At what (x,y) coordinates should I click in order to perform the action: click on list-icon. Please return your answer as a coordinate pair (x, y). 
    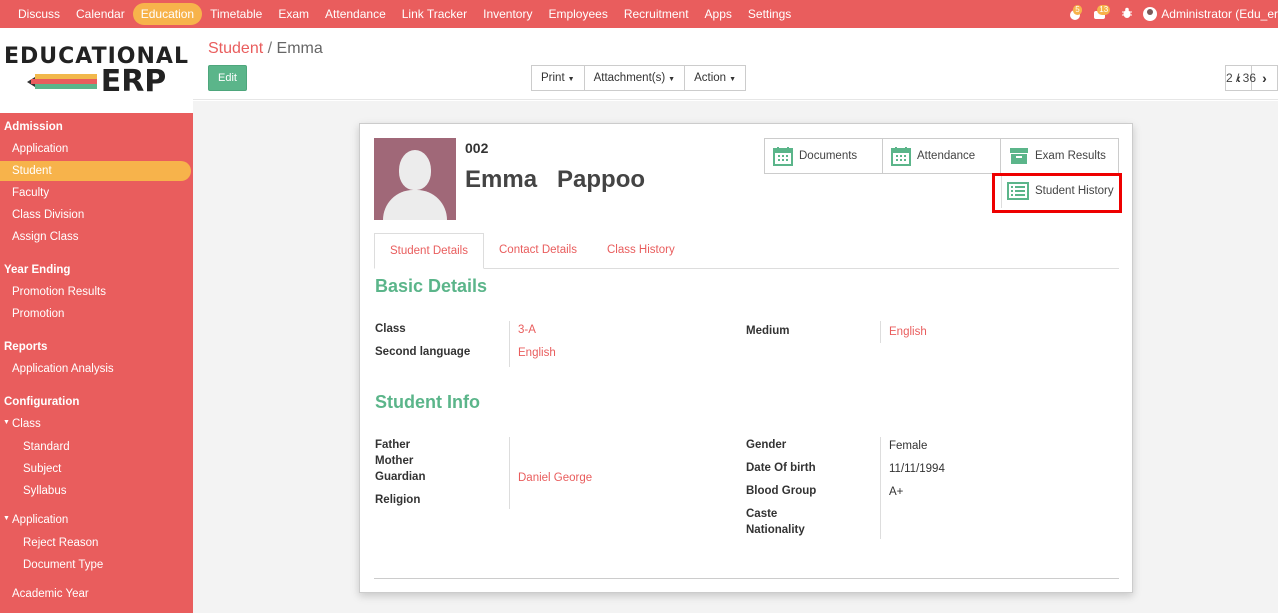
    Looking at the image, I should click on (1018, 191).